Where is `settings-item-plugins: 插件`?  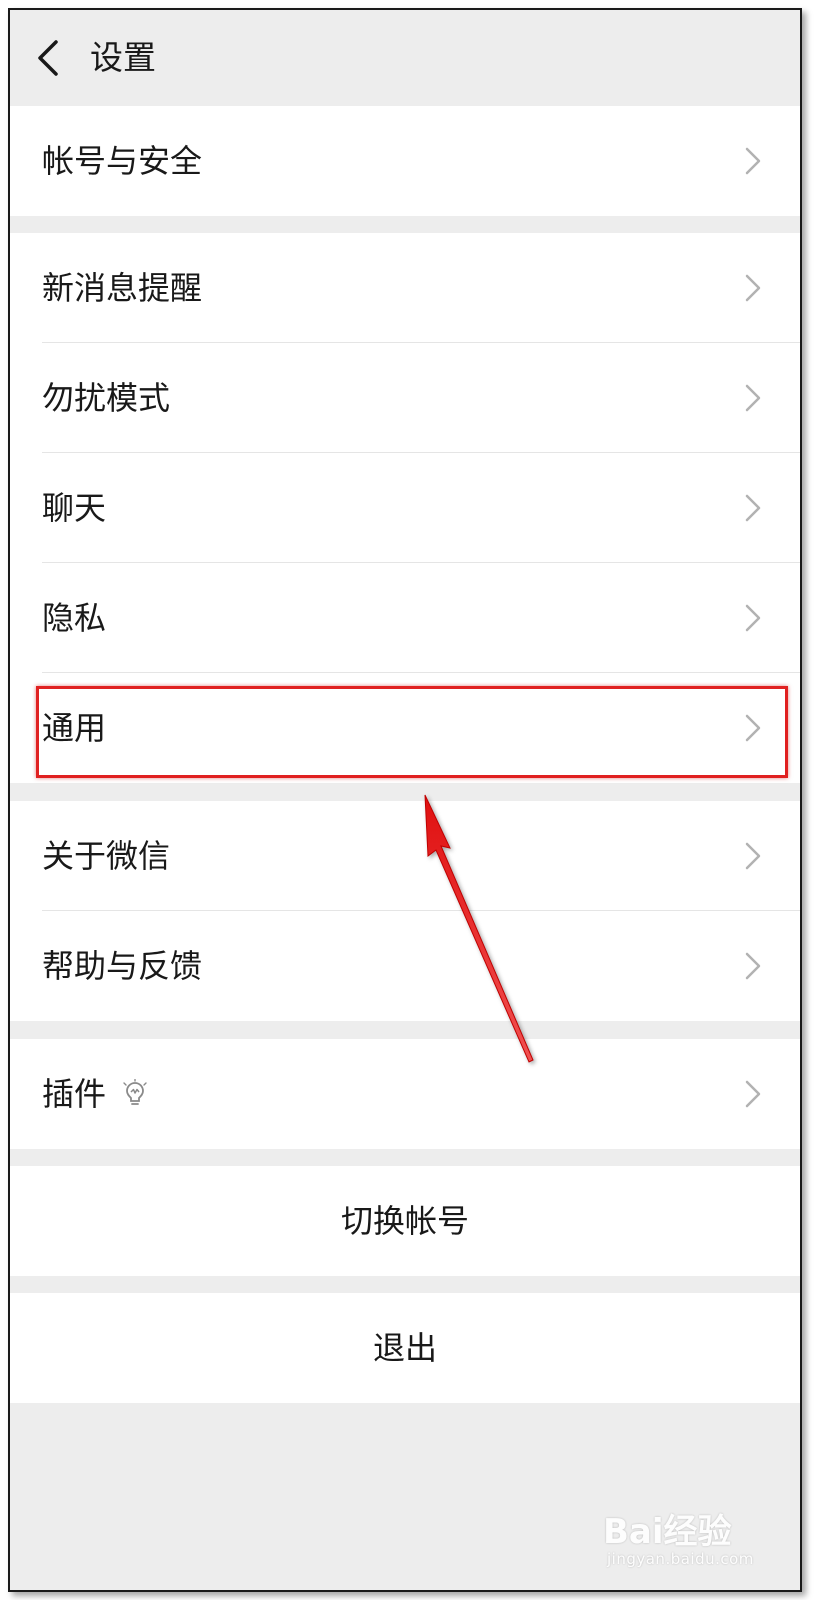 settings-item-plugins: 插件 is located at coordinates (405, 1094).